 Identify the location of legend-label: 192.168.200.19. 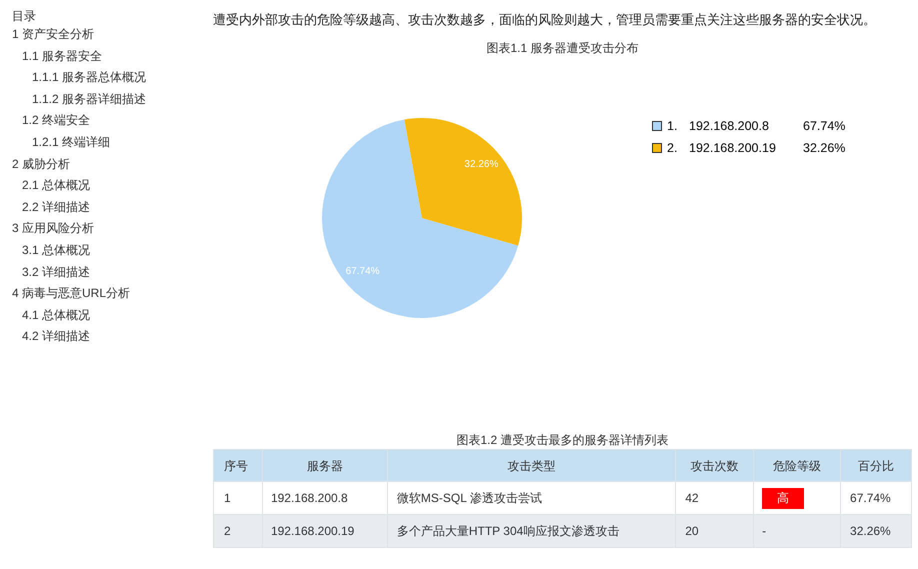
(733, 148).